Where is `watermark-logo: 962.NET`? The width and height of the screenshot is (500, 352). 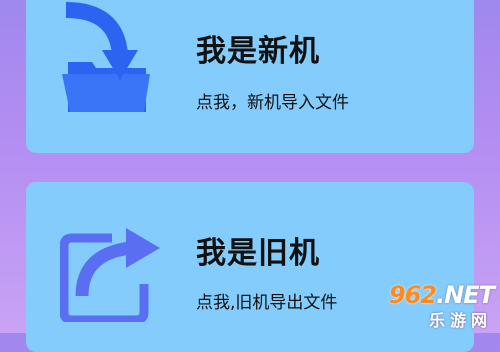
watermark-logo: 962.NET is located at coordinates (441, 295).